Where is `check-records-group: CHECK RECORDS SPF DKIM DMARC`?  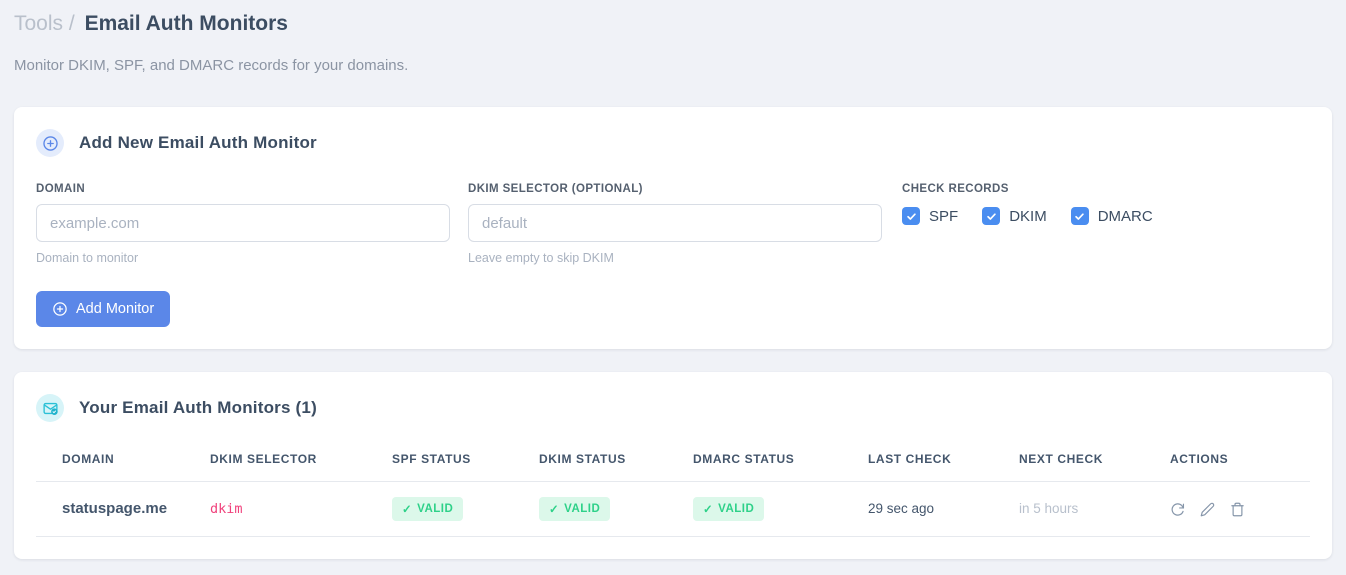 check-records-group: CHECK RECORDS SPF DKIM DMARC is located at coordinates (1105, 224).